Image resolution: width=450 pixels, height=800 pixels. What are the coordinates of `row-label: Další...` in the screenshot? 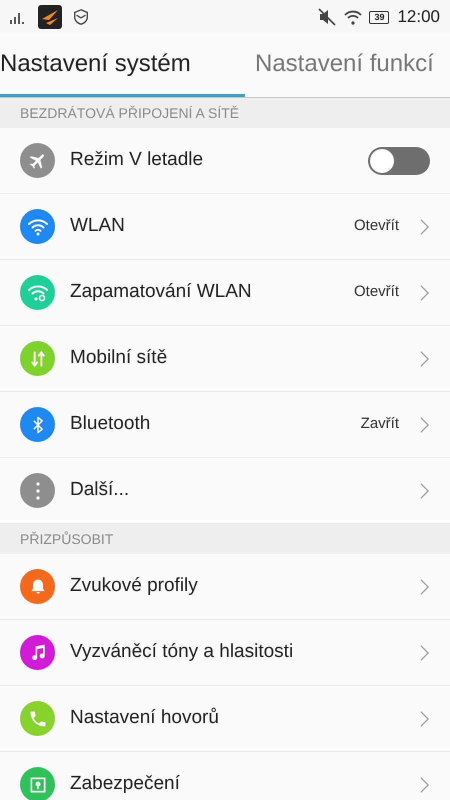 It's located at (100, 490).